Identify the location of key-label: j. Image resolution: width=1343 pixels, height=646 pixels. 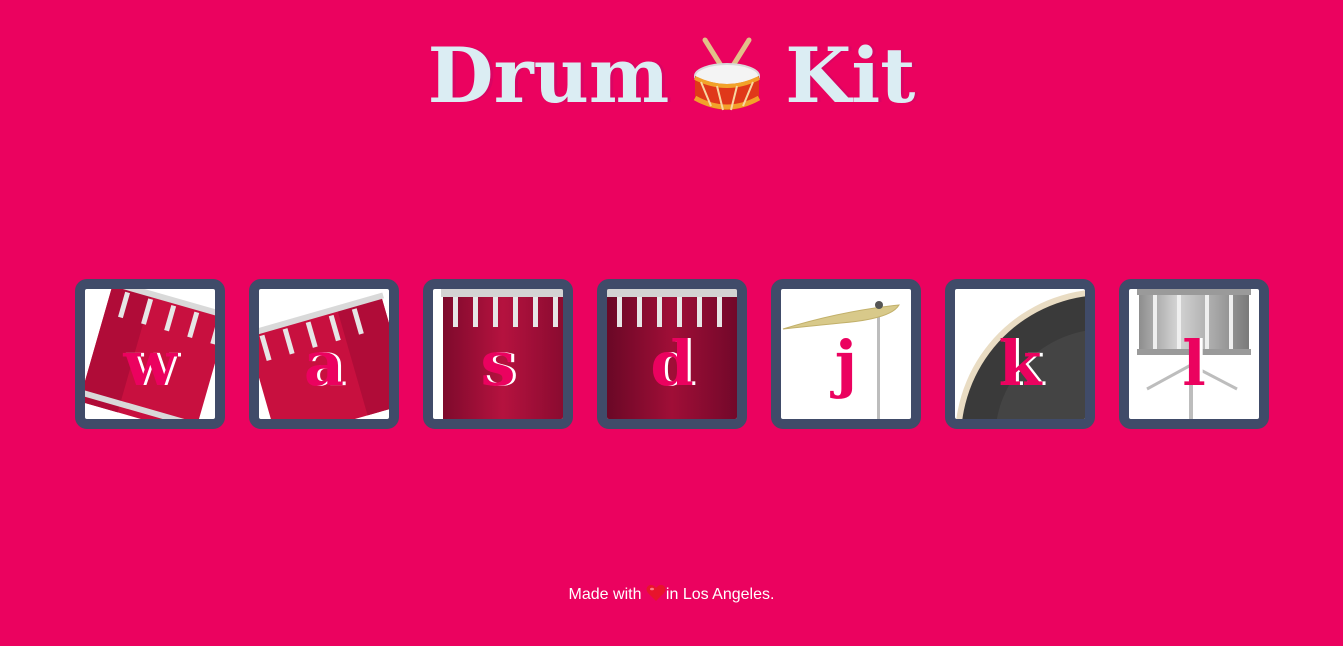
(846, 363).